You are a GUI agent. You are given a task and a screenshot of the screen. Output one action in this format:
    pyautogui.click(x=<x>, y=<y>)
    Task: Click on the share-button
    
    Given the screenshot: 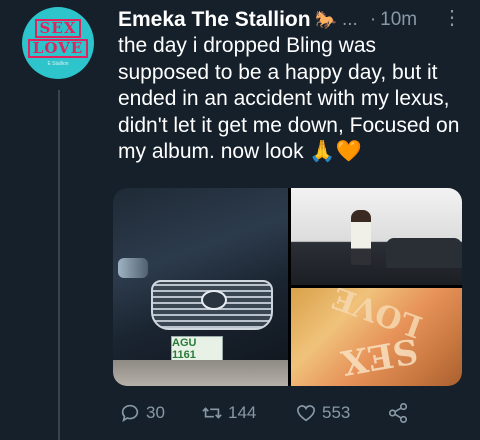 What is the action you would take?
    pyautogui.click(x=400, y=413)
    